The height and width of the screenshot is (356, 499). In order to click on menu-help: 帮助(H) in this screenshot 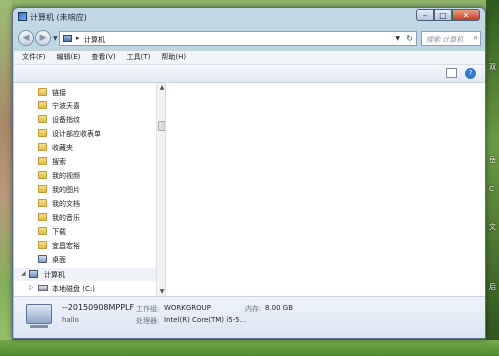, I will do `click(173, 57)`.